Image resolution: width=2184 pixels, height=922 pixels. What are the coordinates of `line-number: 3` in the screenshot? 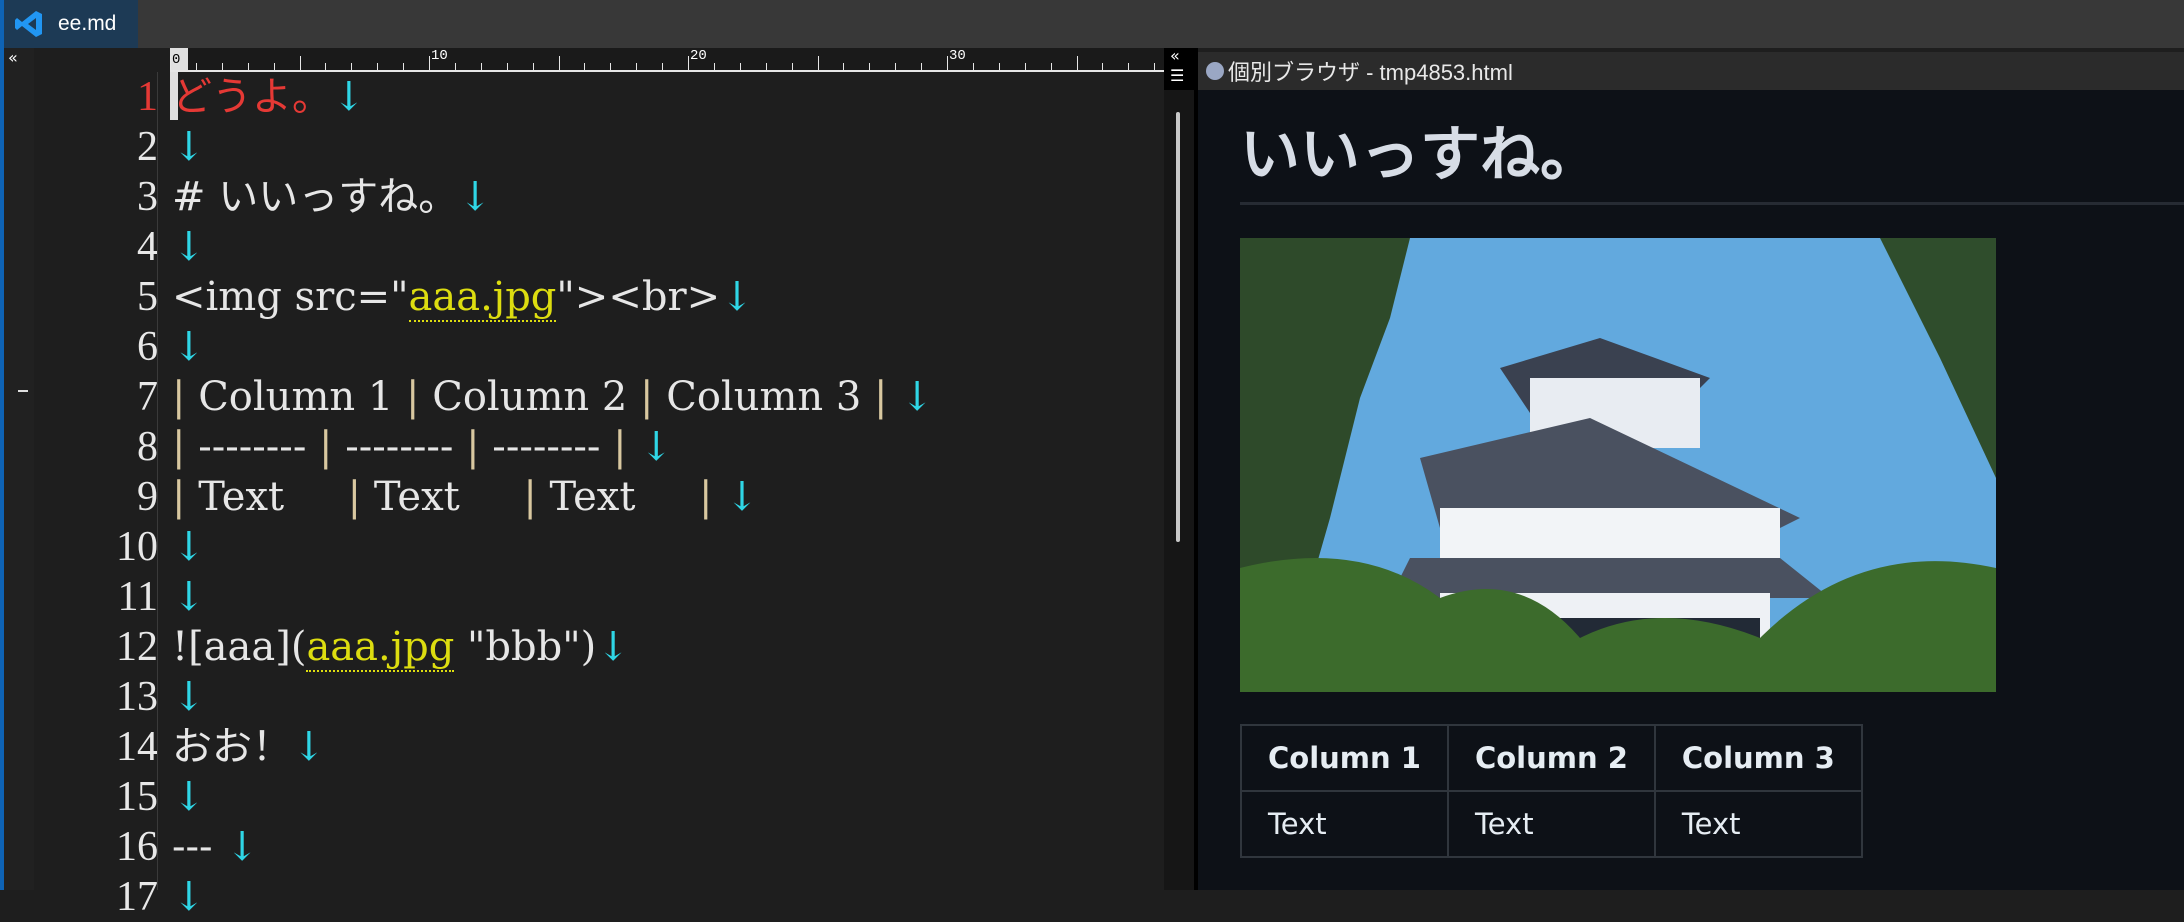 It's located at (147, 197).